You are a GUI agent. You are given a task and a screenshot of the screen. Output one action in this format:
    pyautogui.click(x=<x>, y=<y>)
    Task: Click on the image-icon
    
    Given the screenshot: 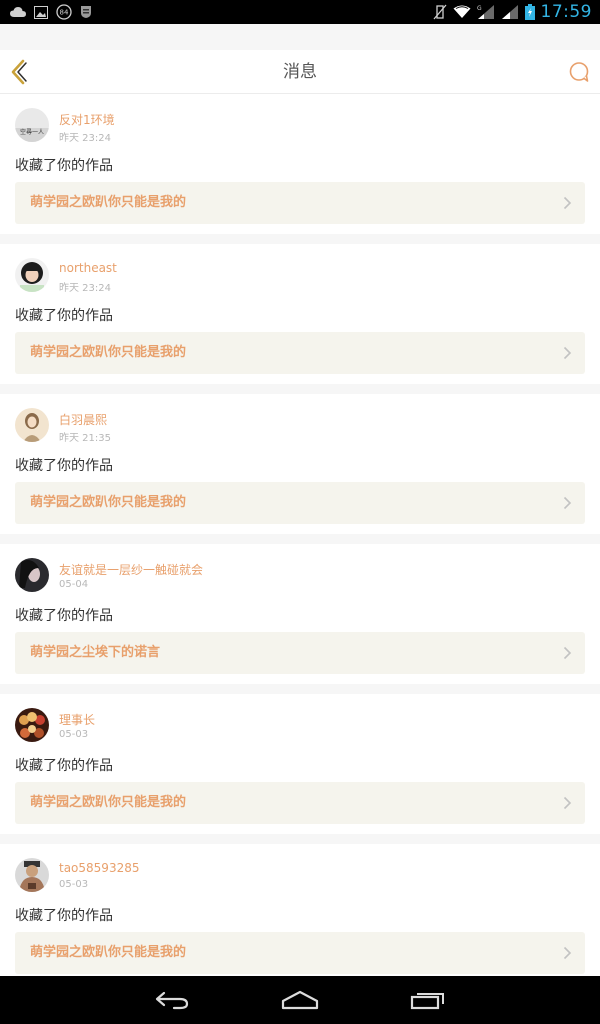 What is the action you would take?
    pyautogui.click(x=41, y=12)
    